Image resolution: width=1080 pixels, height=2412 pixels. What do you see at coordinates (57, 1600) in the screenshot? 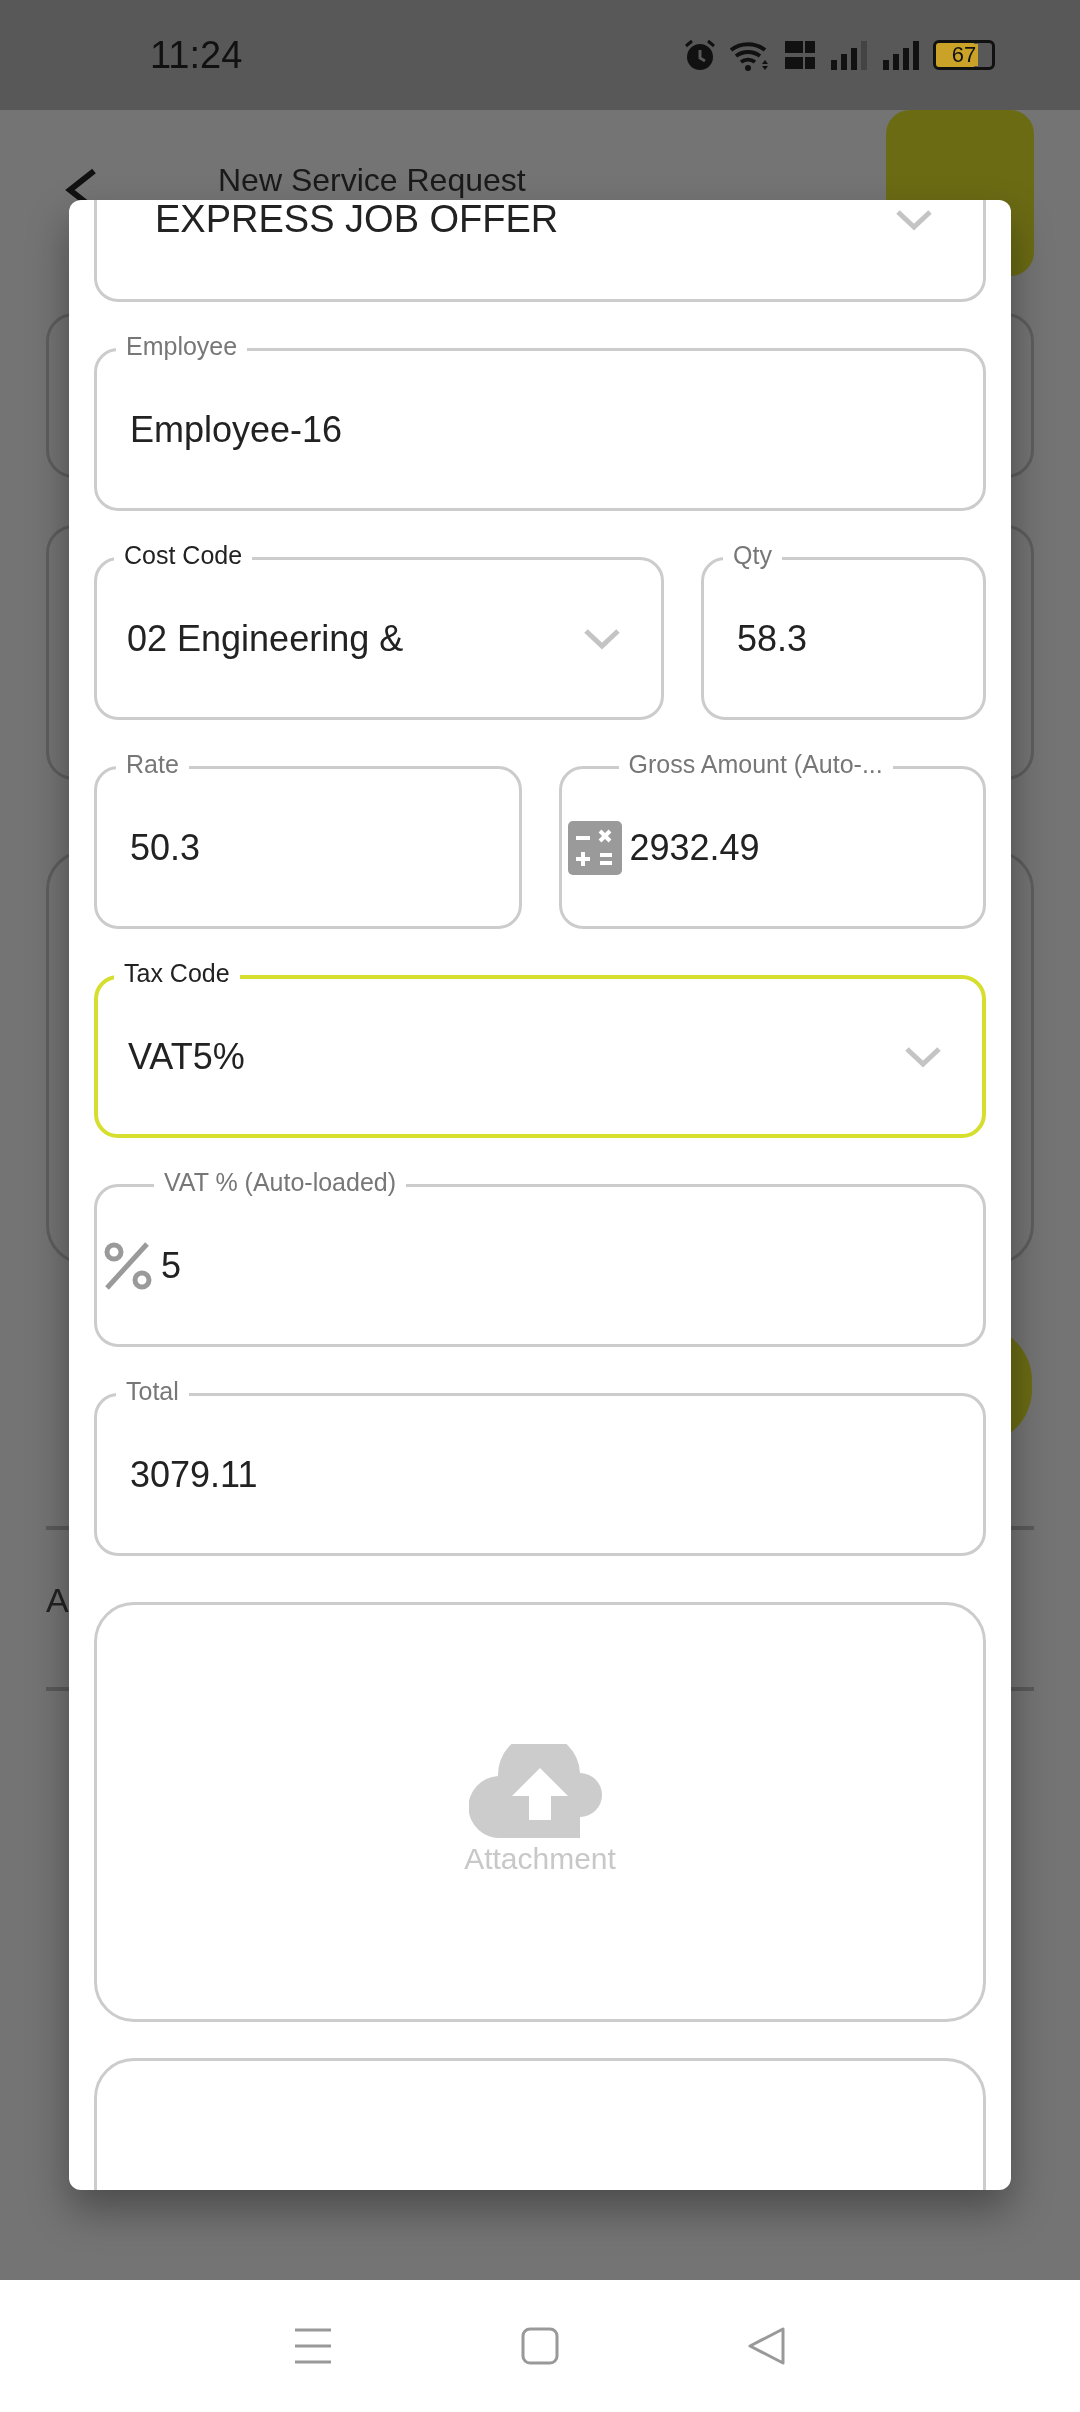
I see `background-text: A` at bounding box center [57, 1600].